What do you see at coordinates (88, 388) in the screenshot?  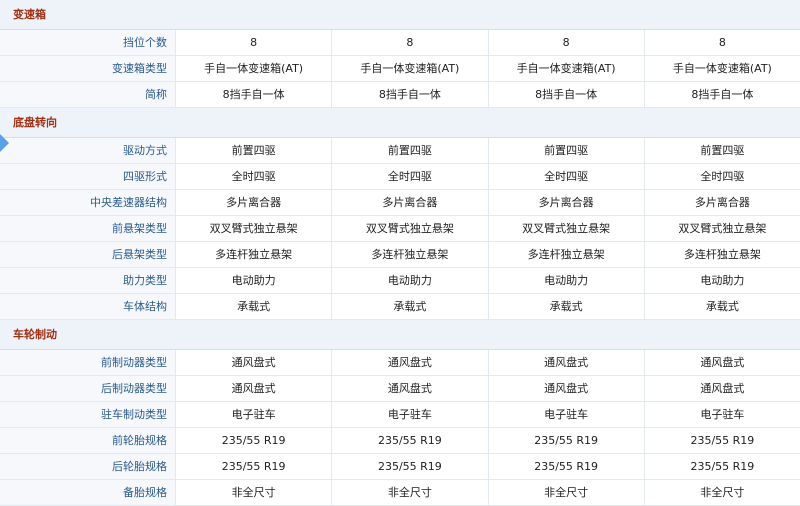 I see `spec-label: 后制动器类型` at bounding box center [88, 388].